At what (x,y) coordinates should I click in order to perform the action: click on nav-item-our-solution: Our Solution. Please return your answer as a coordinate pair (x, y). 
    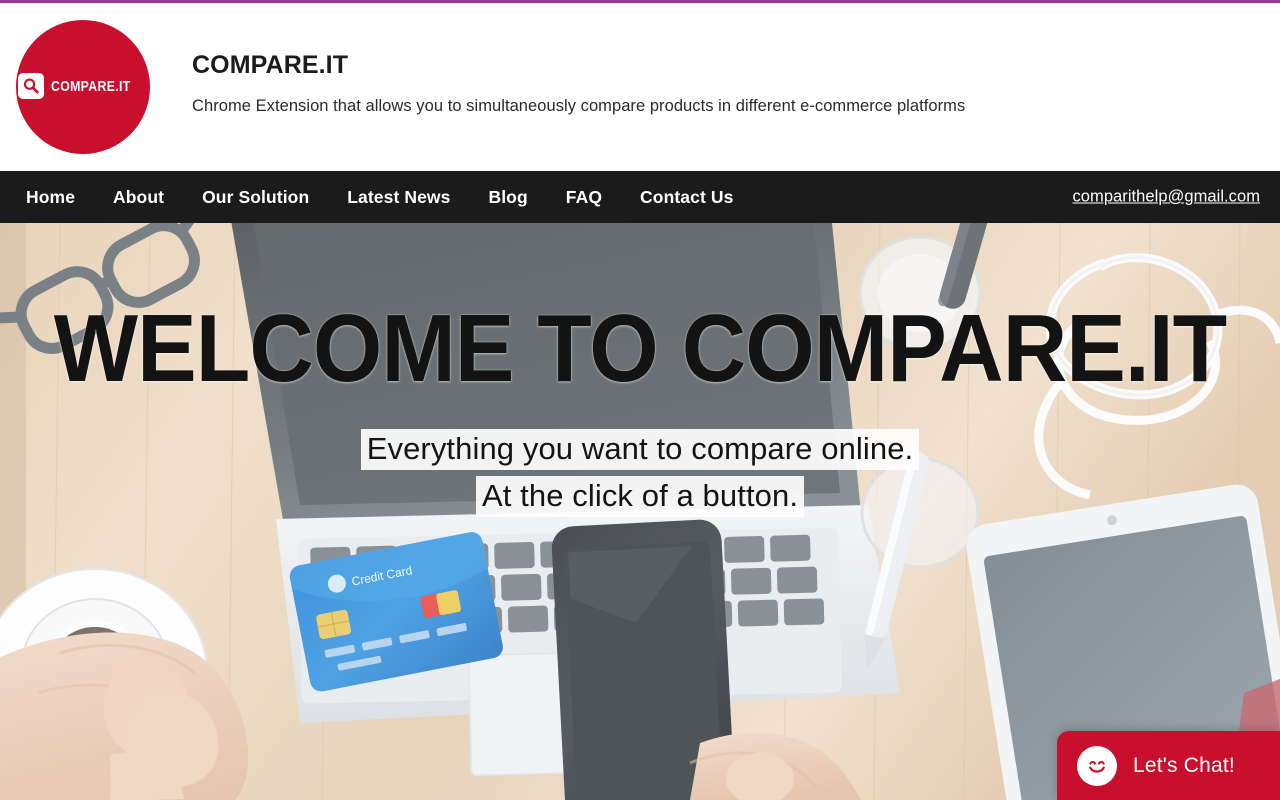
    Looking at the image, I should click on (274, 197).